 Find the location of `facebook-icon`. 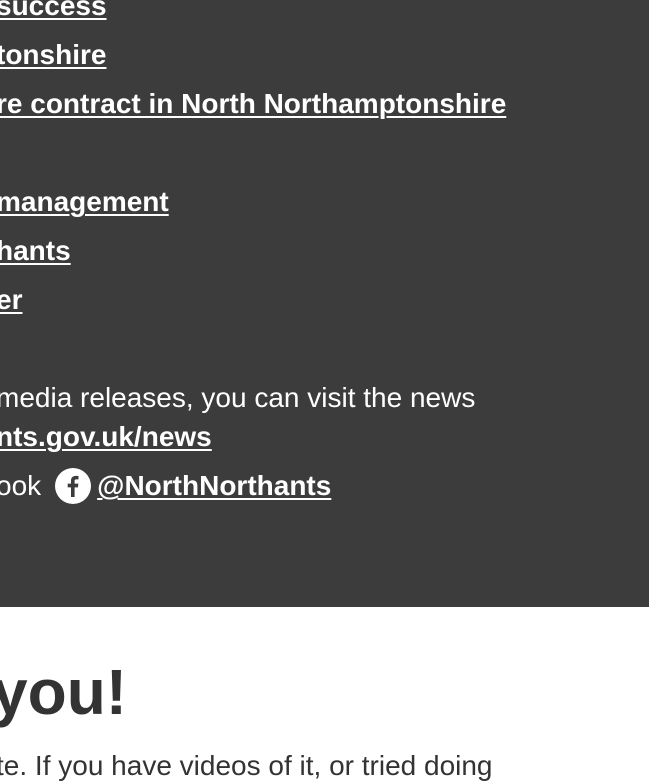

facebook-icon is located at coordinates (73, 485).